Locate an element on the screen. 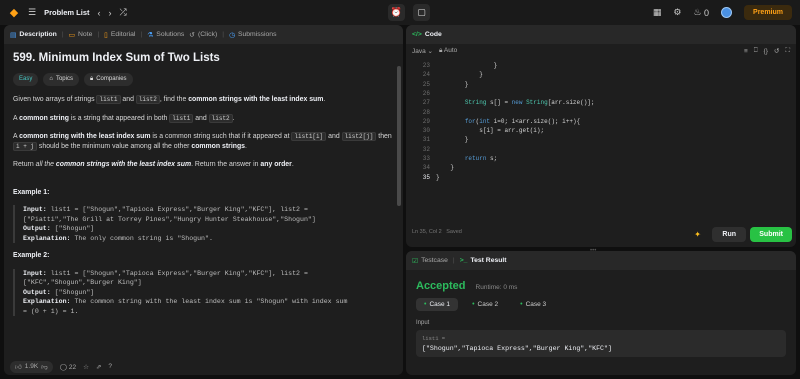  tab-testcase: ☑ Testcase is located at coordinates (430, 261).